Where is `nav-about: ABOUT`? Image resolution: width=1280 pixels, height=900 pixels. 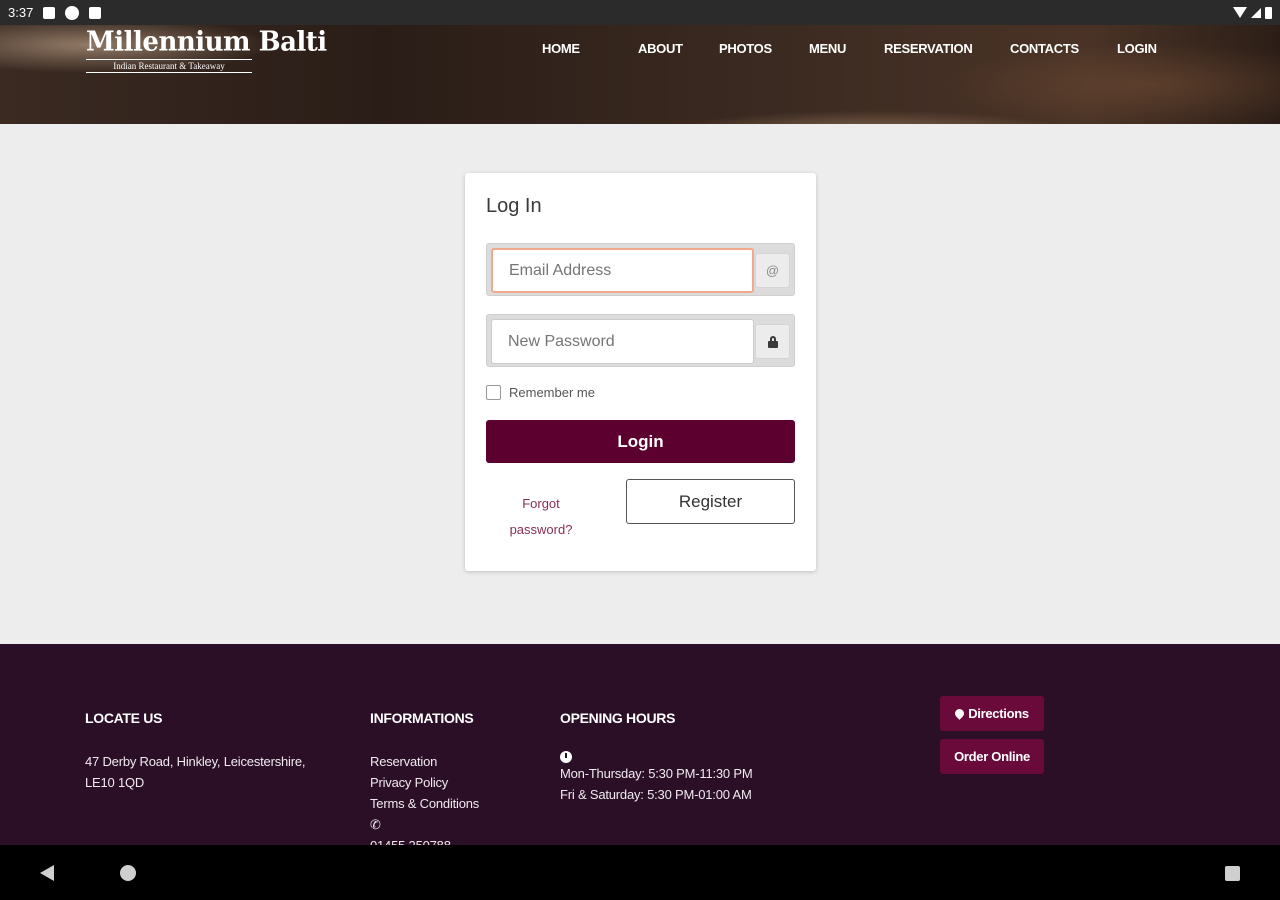
nav-about: ABOUT is located at coordinates (660, 48).